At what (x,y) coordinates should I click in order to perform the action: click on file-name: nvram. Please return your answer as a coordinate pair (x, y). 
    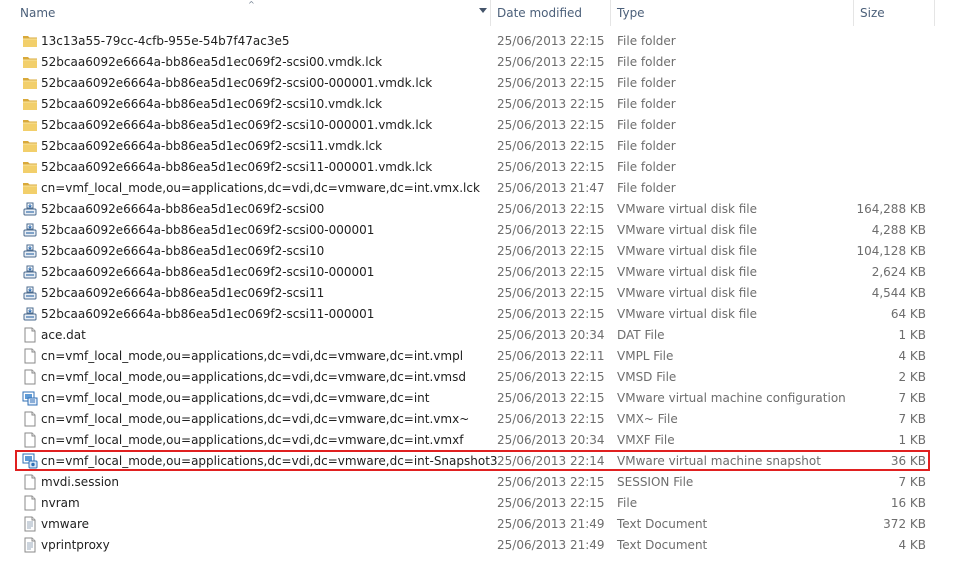
    Looking at the image, I should click on (60, 503).